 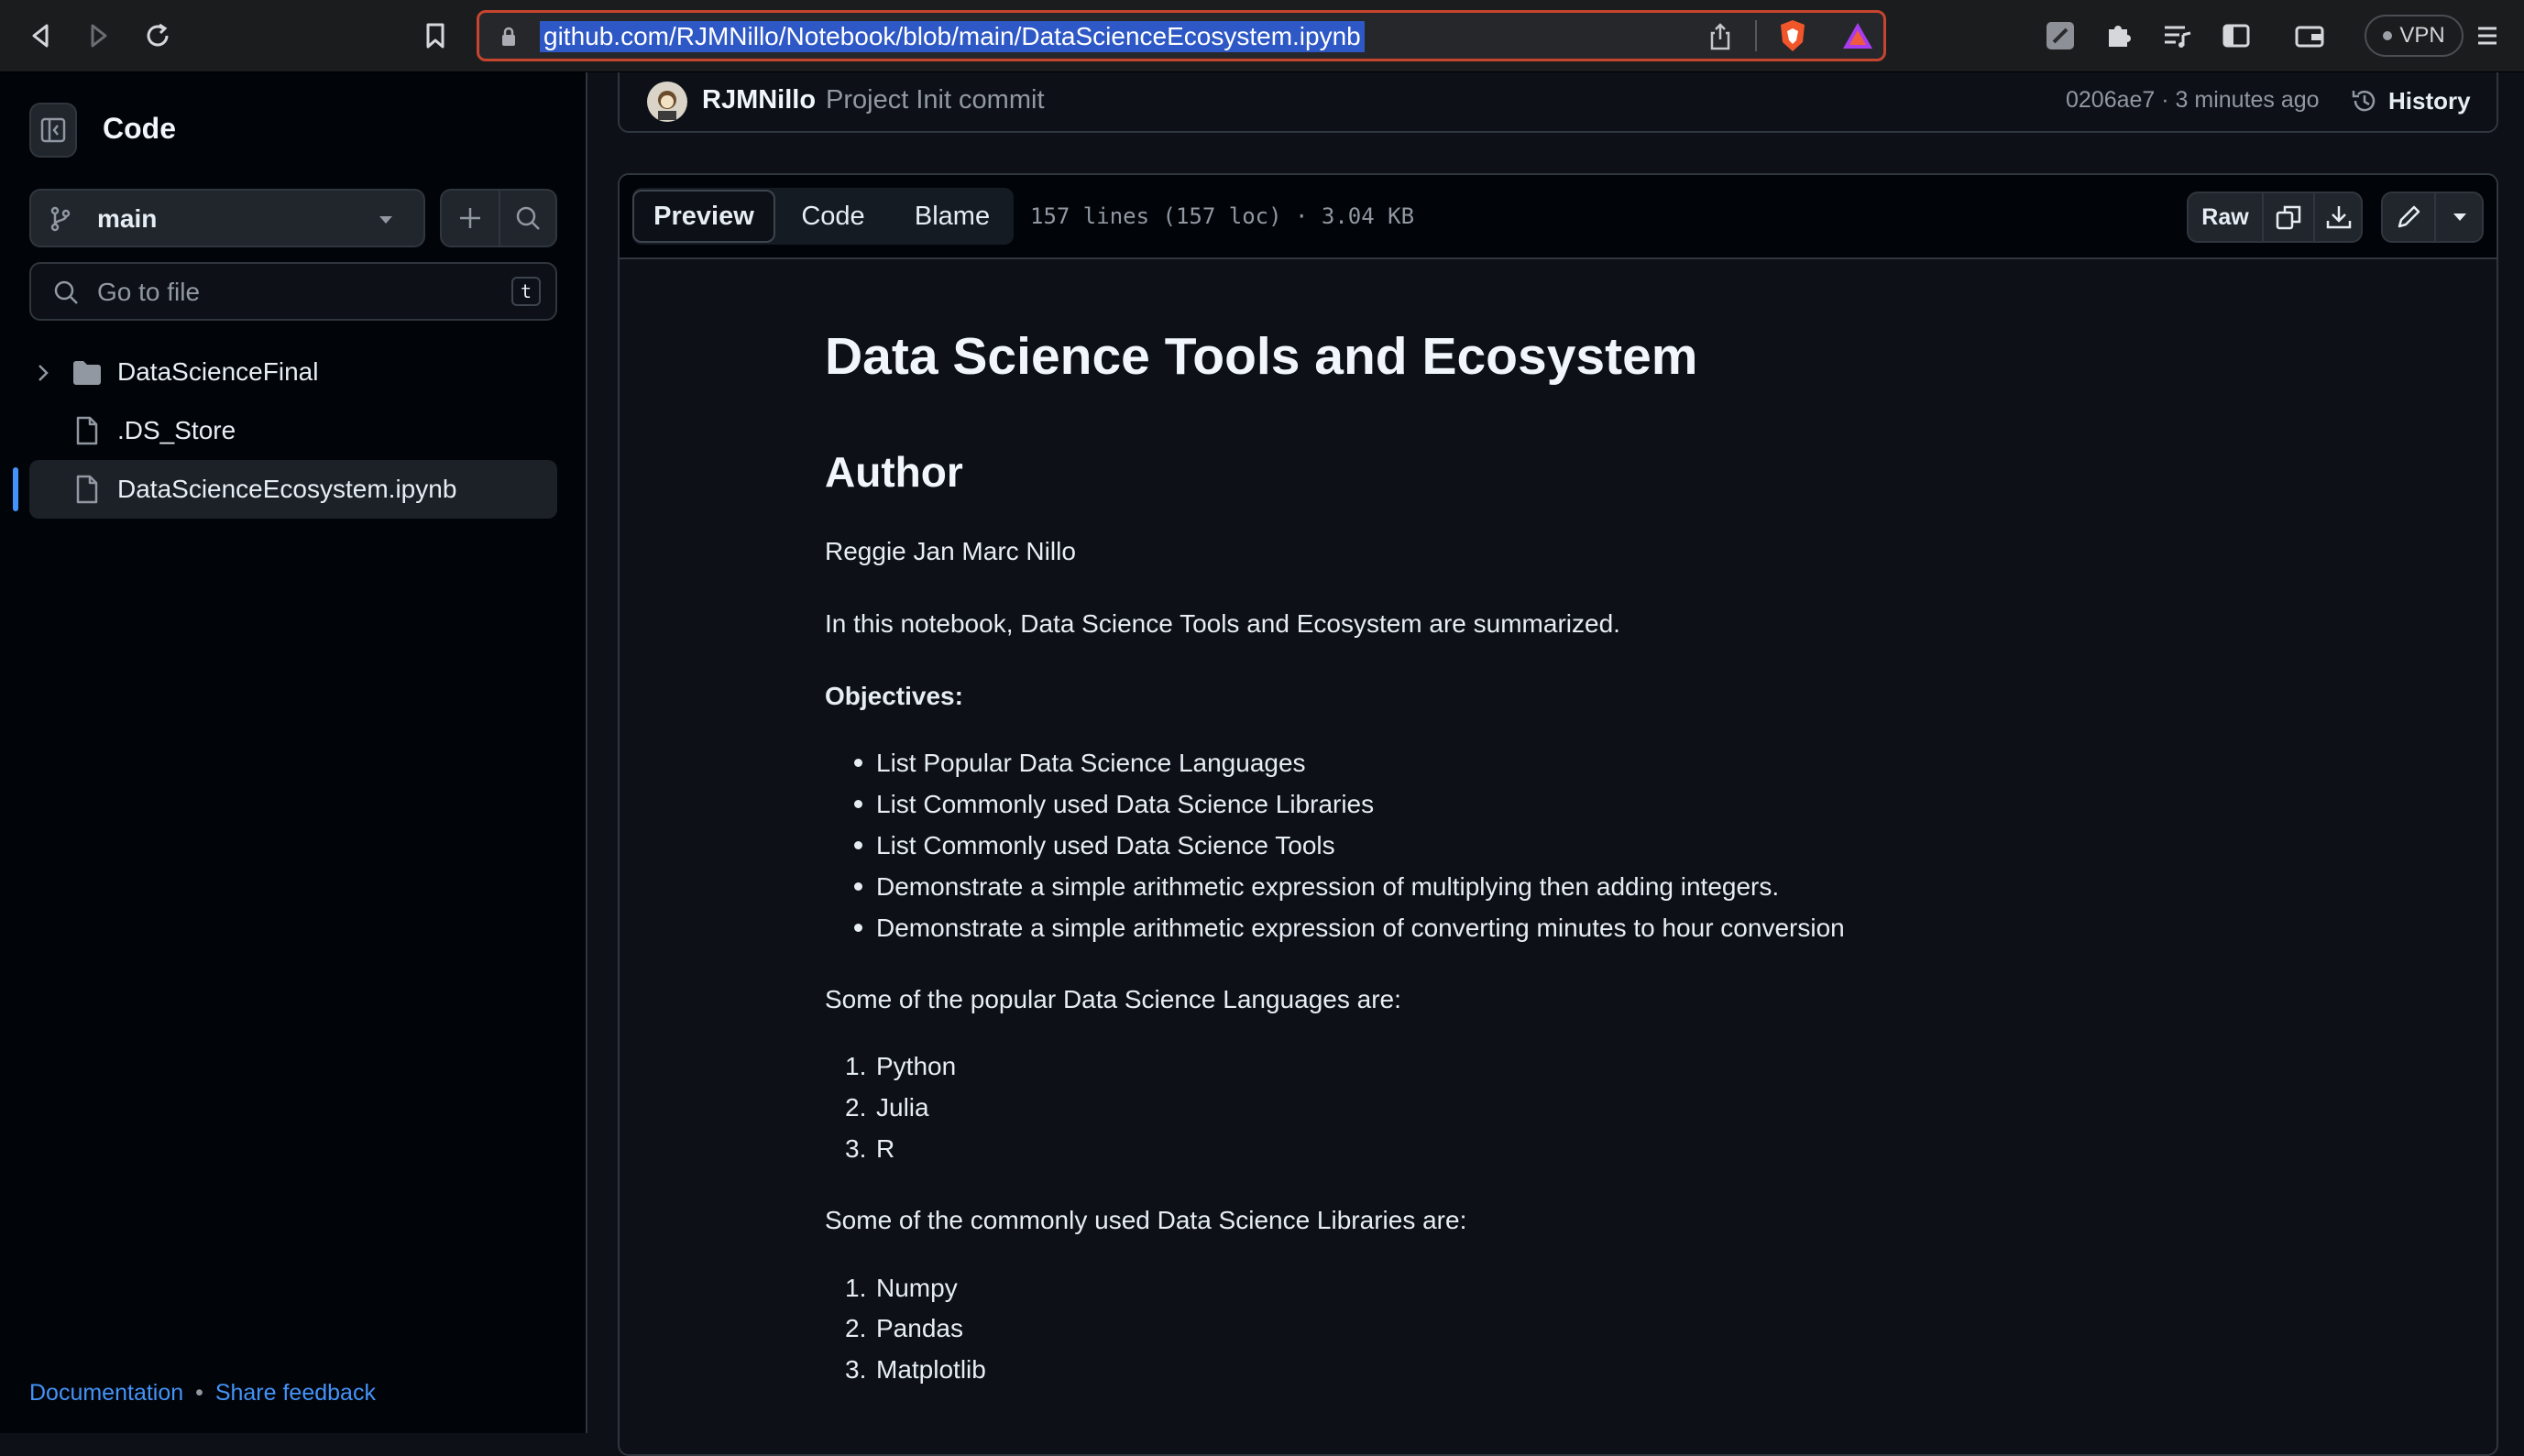 What do you see at coordinates (385, 220) in the screenshot?
I see `chevron-down-icon` at bounding box center [385, 220].